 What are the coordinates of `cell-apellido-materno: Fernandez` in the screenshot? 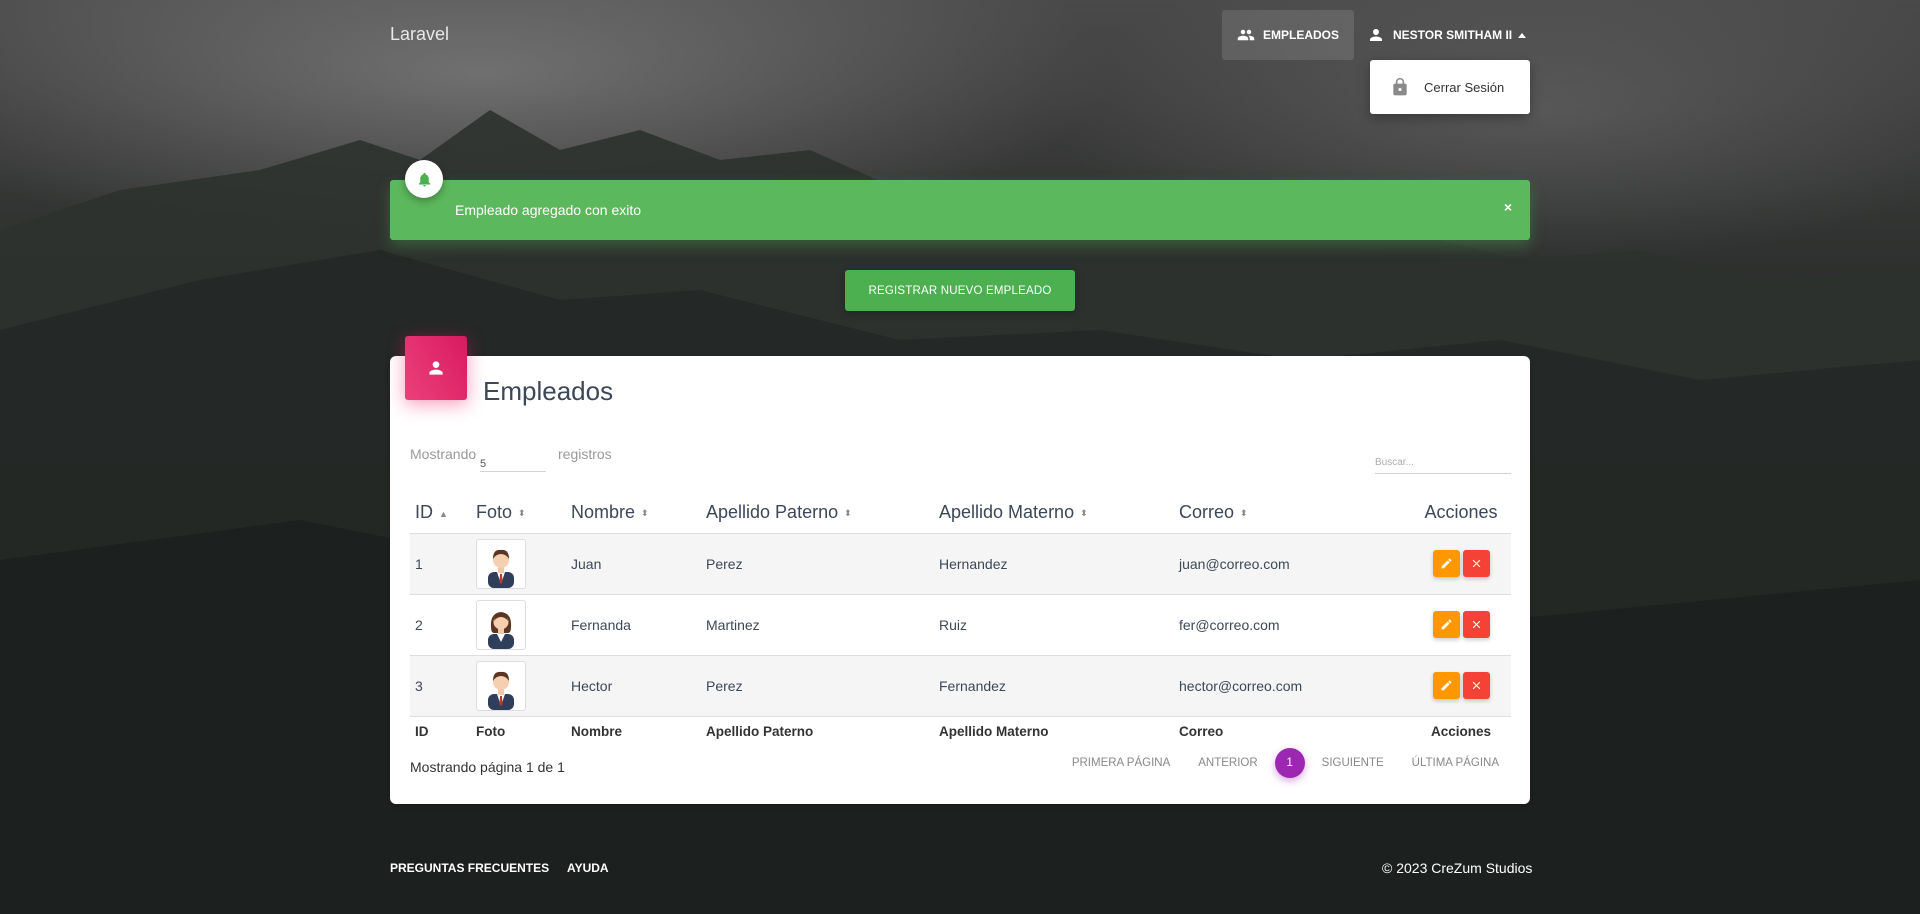 It's located at (1054, 685).